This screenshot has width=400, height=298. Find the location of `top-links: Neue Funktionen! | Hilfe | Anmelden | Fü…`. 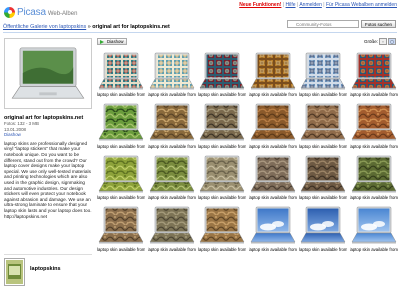

top-links: Neue Funktionen! | Hilfe | Anmelden | Fü… is located at coordinates (318, 5).